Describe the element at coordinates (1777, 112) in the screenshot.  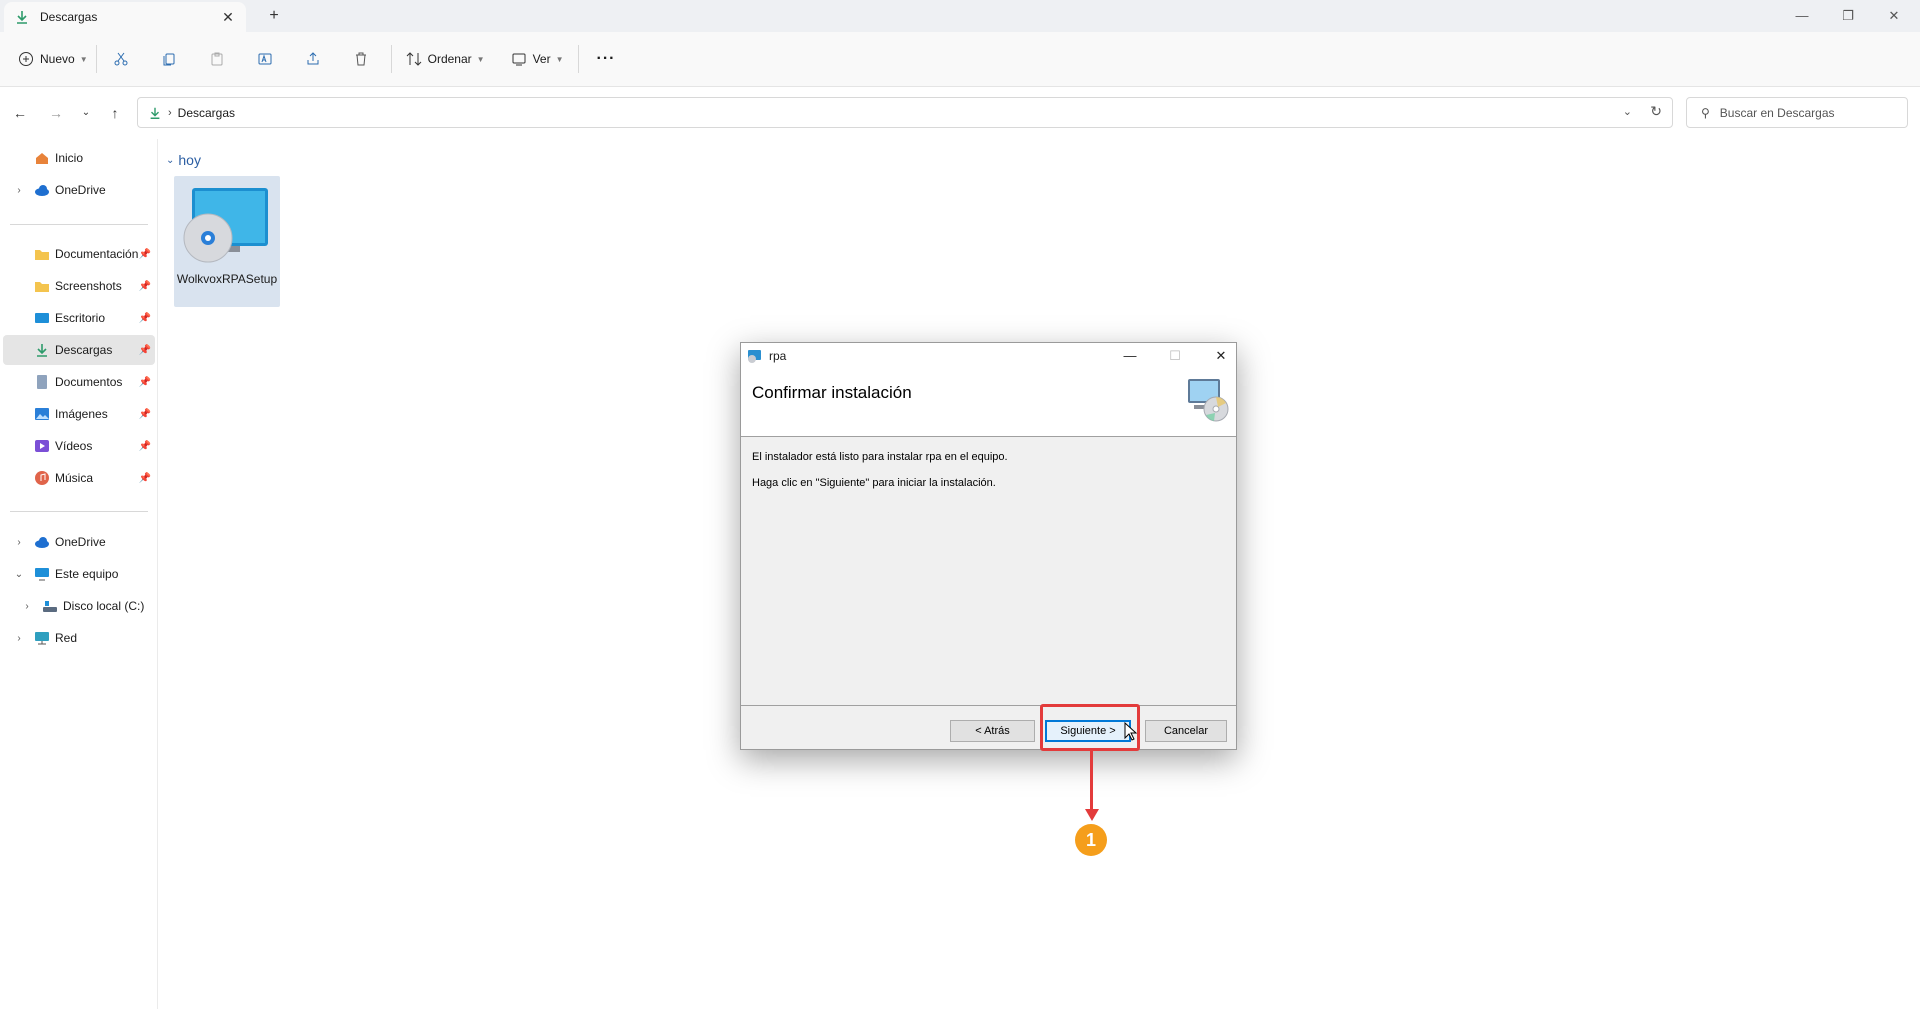
I see `search-placeholder: Buscar en Descargas` at that location.